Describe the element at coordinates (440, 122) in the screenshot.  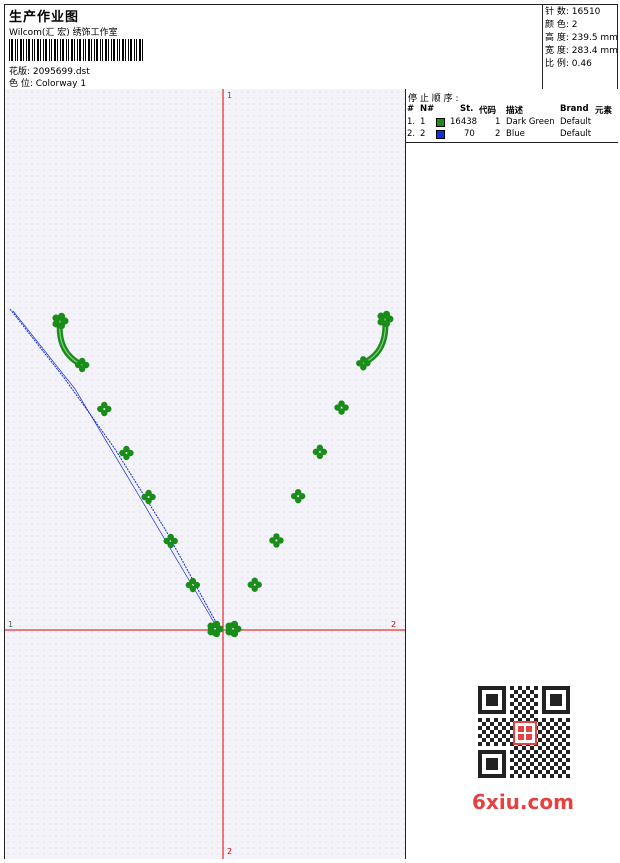
I see `color-swatch-green` at that location.